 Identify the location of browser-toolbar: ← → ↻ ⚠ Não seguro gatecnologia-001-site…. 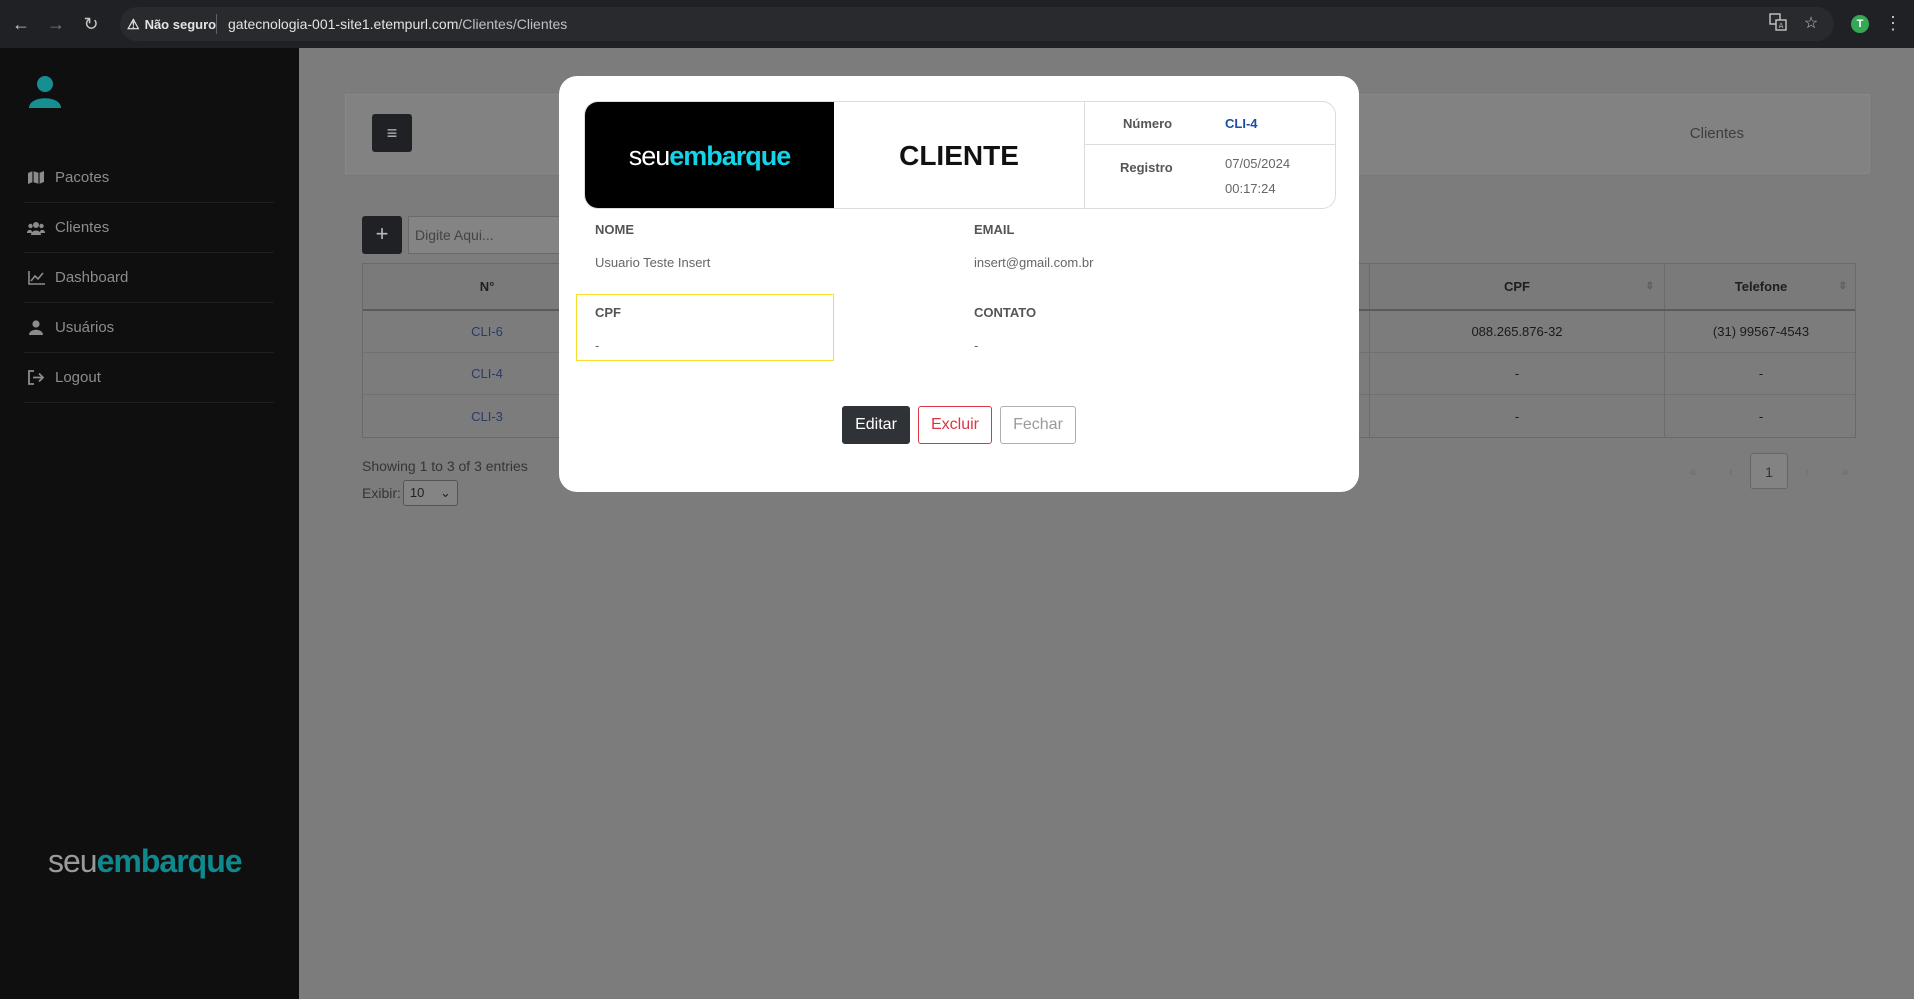
(957, 24).